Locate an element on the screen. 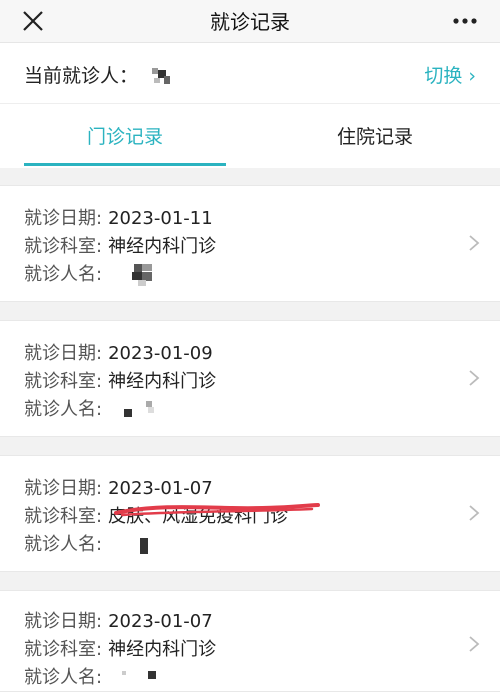 This screenshot has height=692, width=500. switch-patient-button: 切换 › is located at coordinates (450, 74).